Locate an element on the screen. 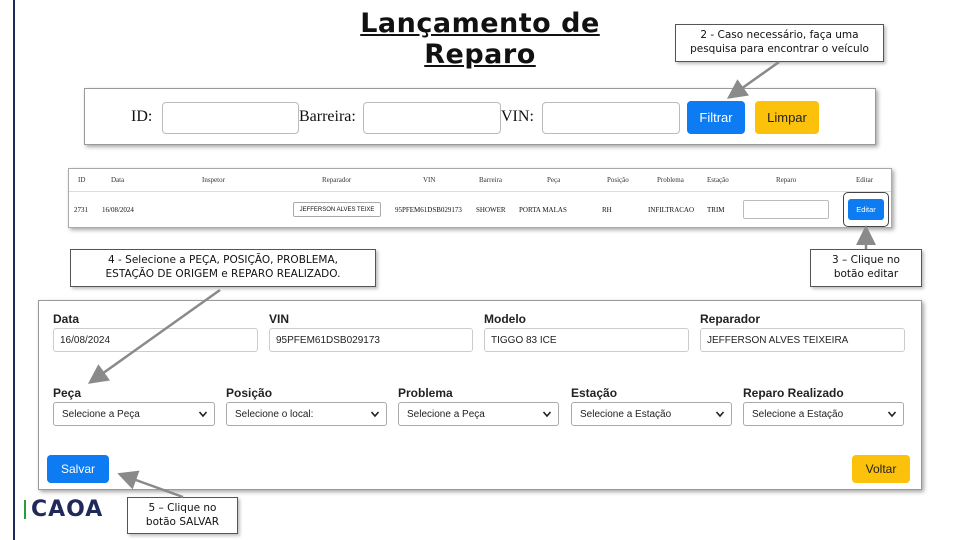  callout-step-5: 5 – Clique no botão SALVAR is located at coordinates (182, 515).